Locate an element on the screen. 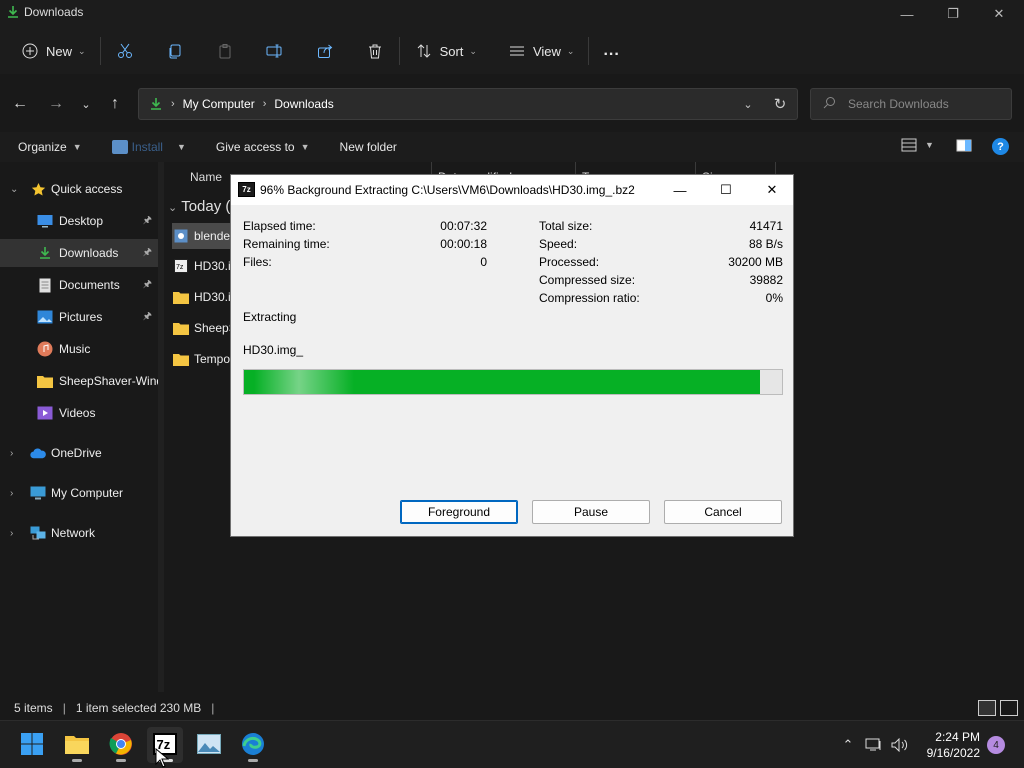 This screenshot has width=1024, height=768. files-value: 0 is located at coordinates (483, 262).